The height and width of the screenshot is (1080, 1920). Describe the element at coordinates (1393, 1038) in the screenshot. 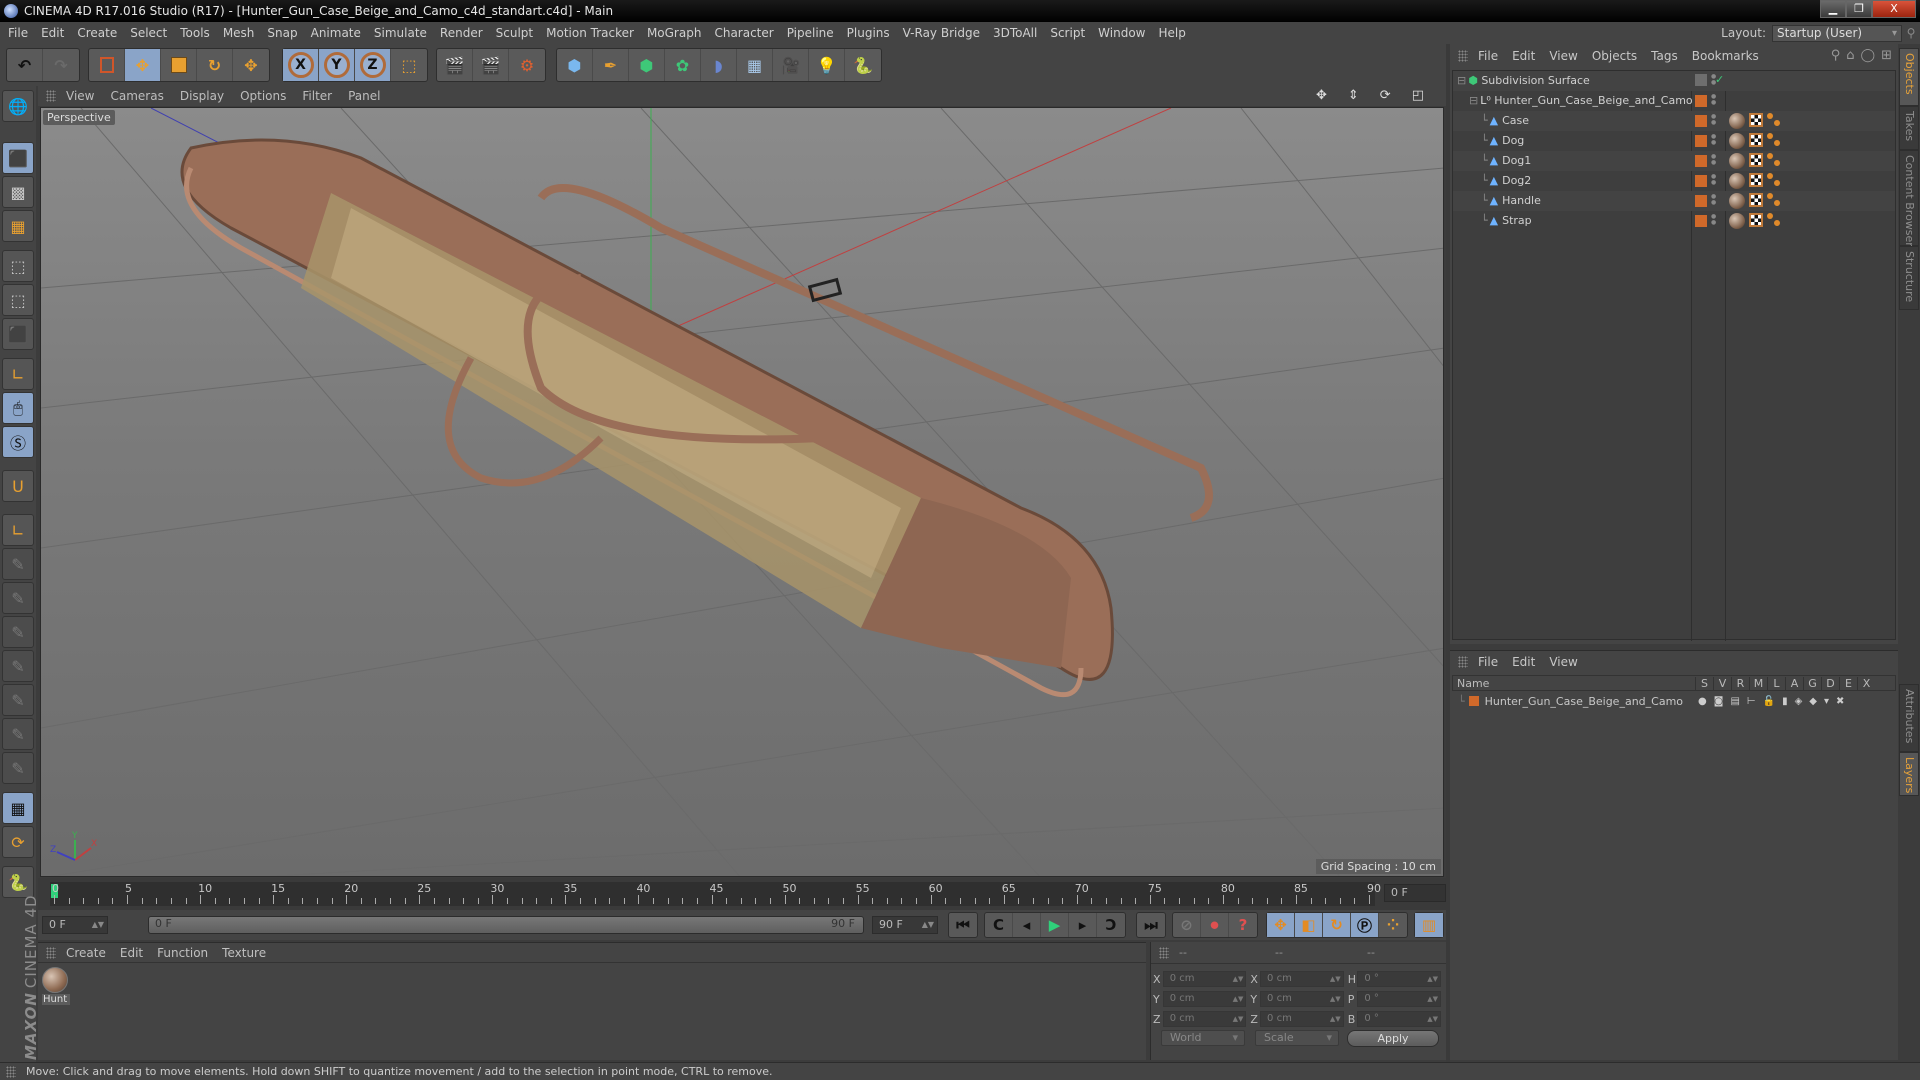

I see `apply-button: Apply` at that location.